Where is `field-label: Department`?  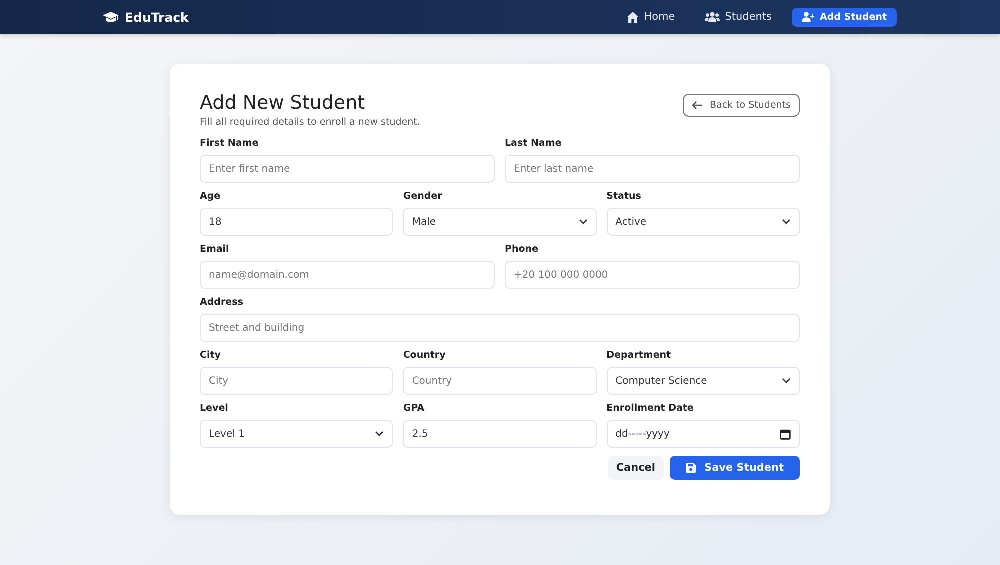 field-label: Department is located at coordinates (639, 355).